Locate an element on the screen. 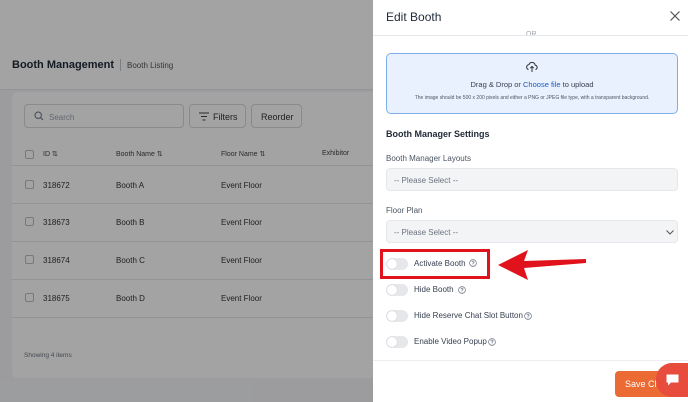  annotation-highlight-box is located at coordinates (435, 264).